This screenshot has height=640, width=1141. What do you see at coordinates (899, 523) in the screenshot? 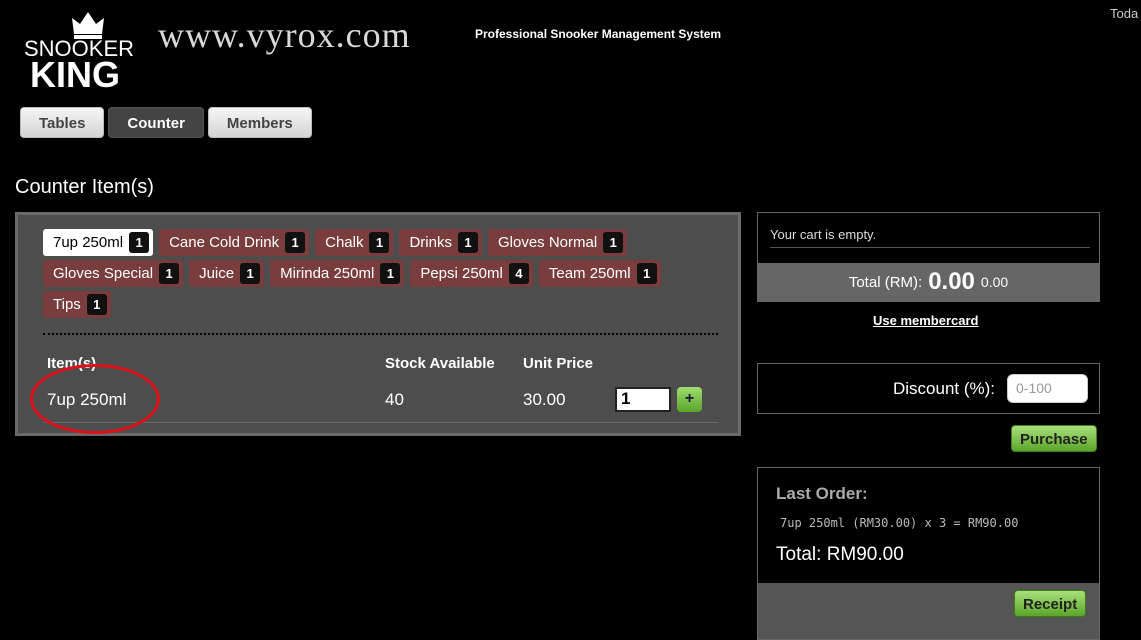
I see `last-order-line: 7up 250ml (RM30.00) x 3 = RM90.00` at bounding box center [899, 523].